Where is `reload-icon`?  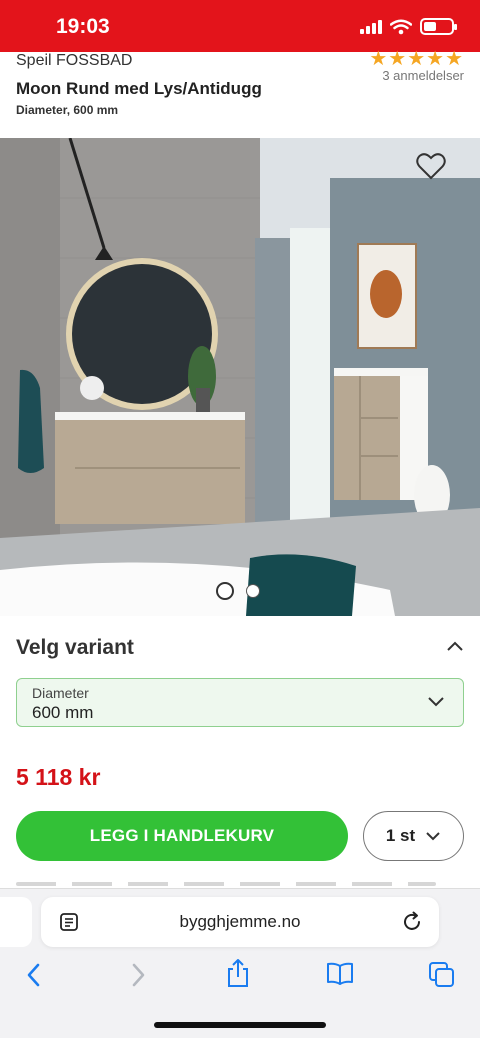
reload-icon is located at coordinates (412, 922).